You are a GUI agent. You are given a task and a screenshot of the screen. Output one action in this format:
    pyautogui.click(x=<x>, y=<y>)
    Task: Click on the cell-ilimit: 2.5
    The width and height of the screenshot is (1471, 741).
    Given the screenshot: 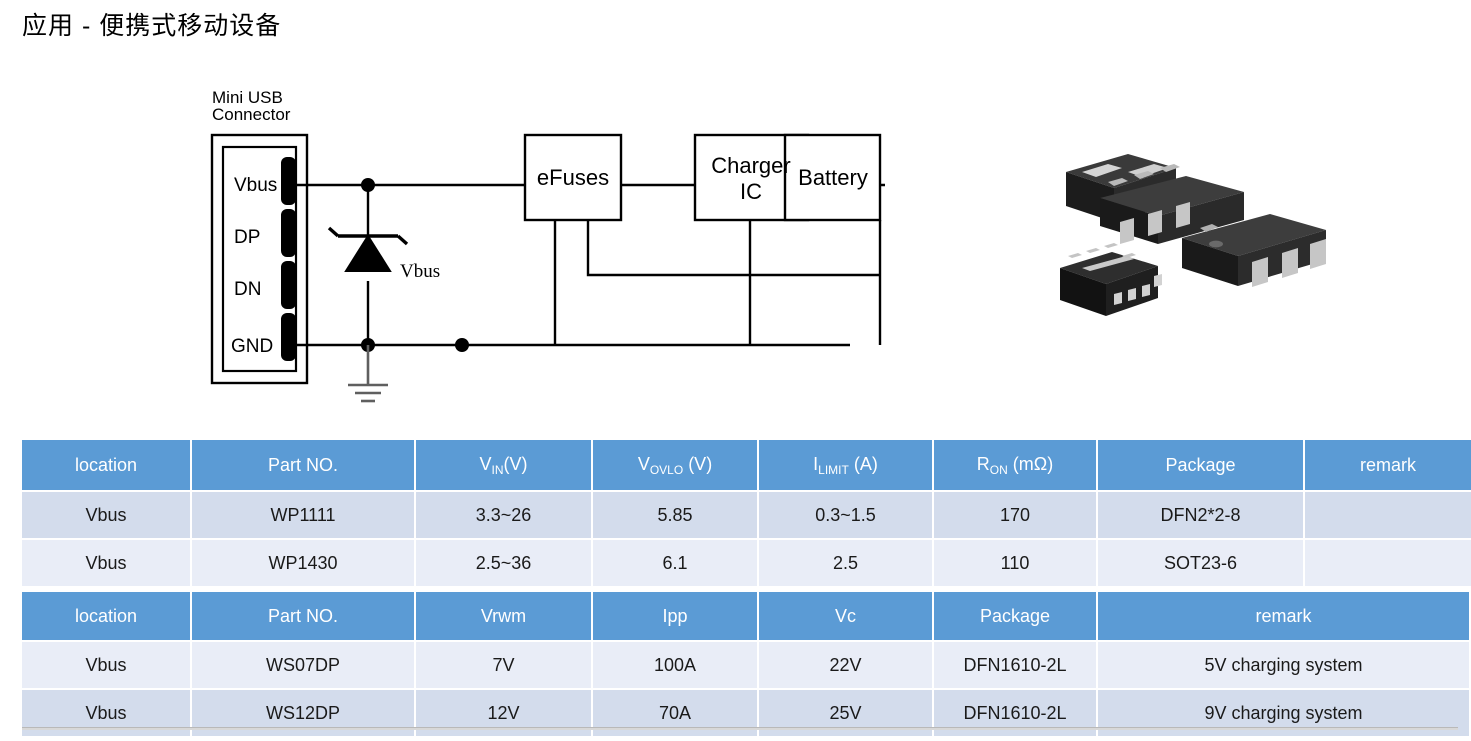 What is the action you would take?
    pyautogui.click(x=845, y=563)
    